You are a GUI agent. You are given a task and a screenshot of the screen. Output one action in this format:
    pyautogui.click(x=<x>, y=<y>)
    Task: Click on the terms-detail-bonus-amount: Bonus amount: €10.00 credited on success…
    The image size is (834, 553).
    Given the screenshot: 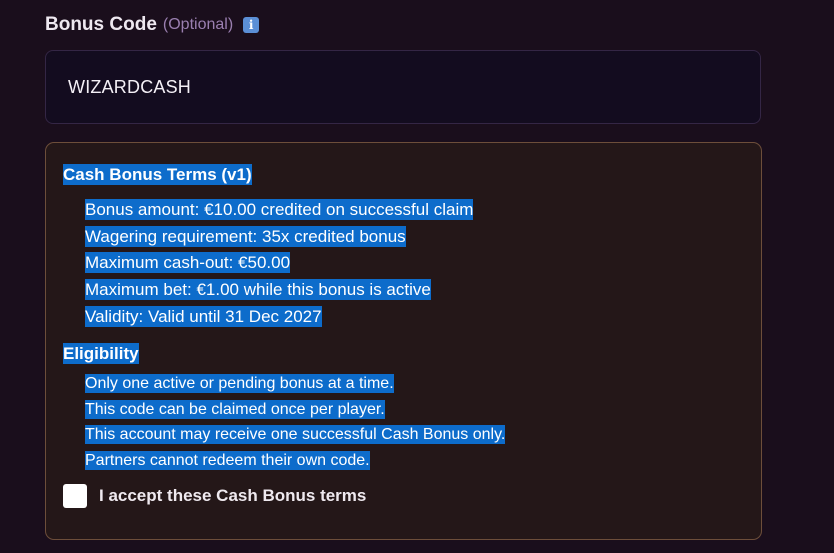 What is the action you would take?
    pyautogui.click(x=279, y=209)
    